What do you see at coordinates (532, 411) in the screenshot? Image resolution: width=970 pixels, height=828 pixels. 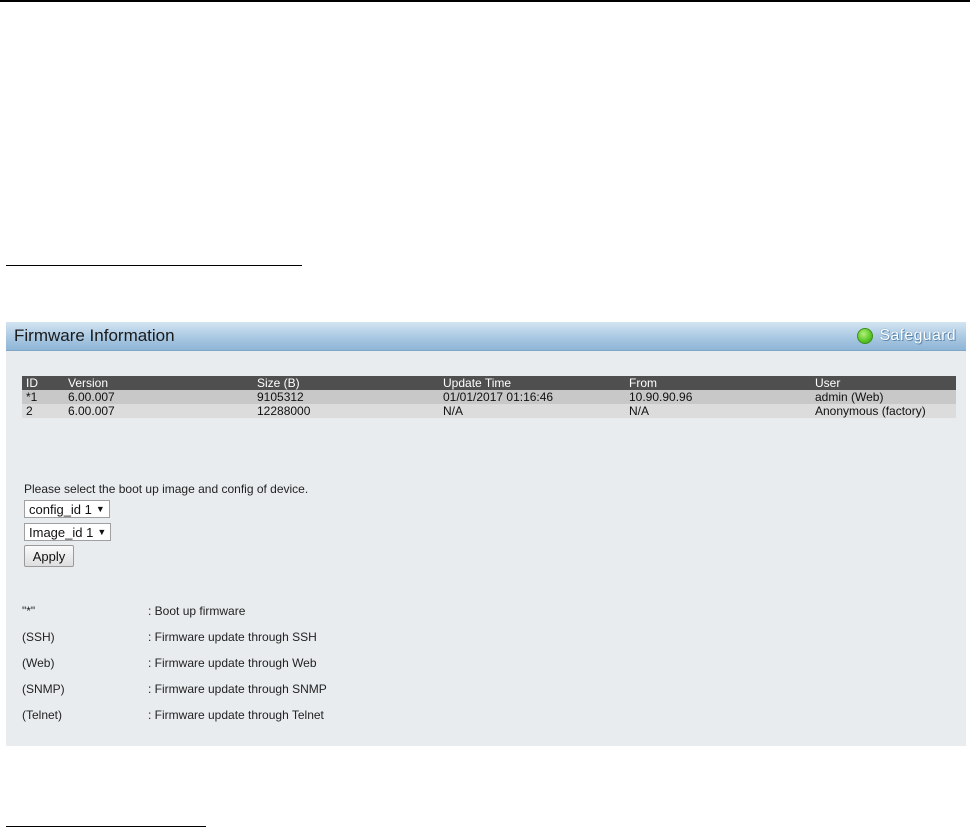 I see `cell-update-time: N/A` at bounding box center [532, 411].